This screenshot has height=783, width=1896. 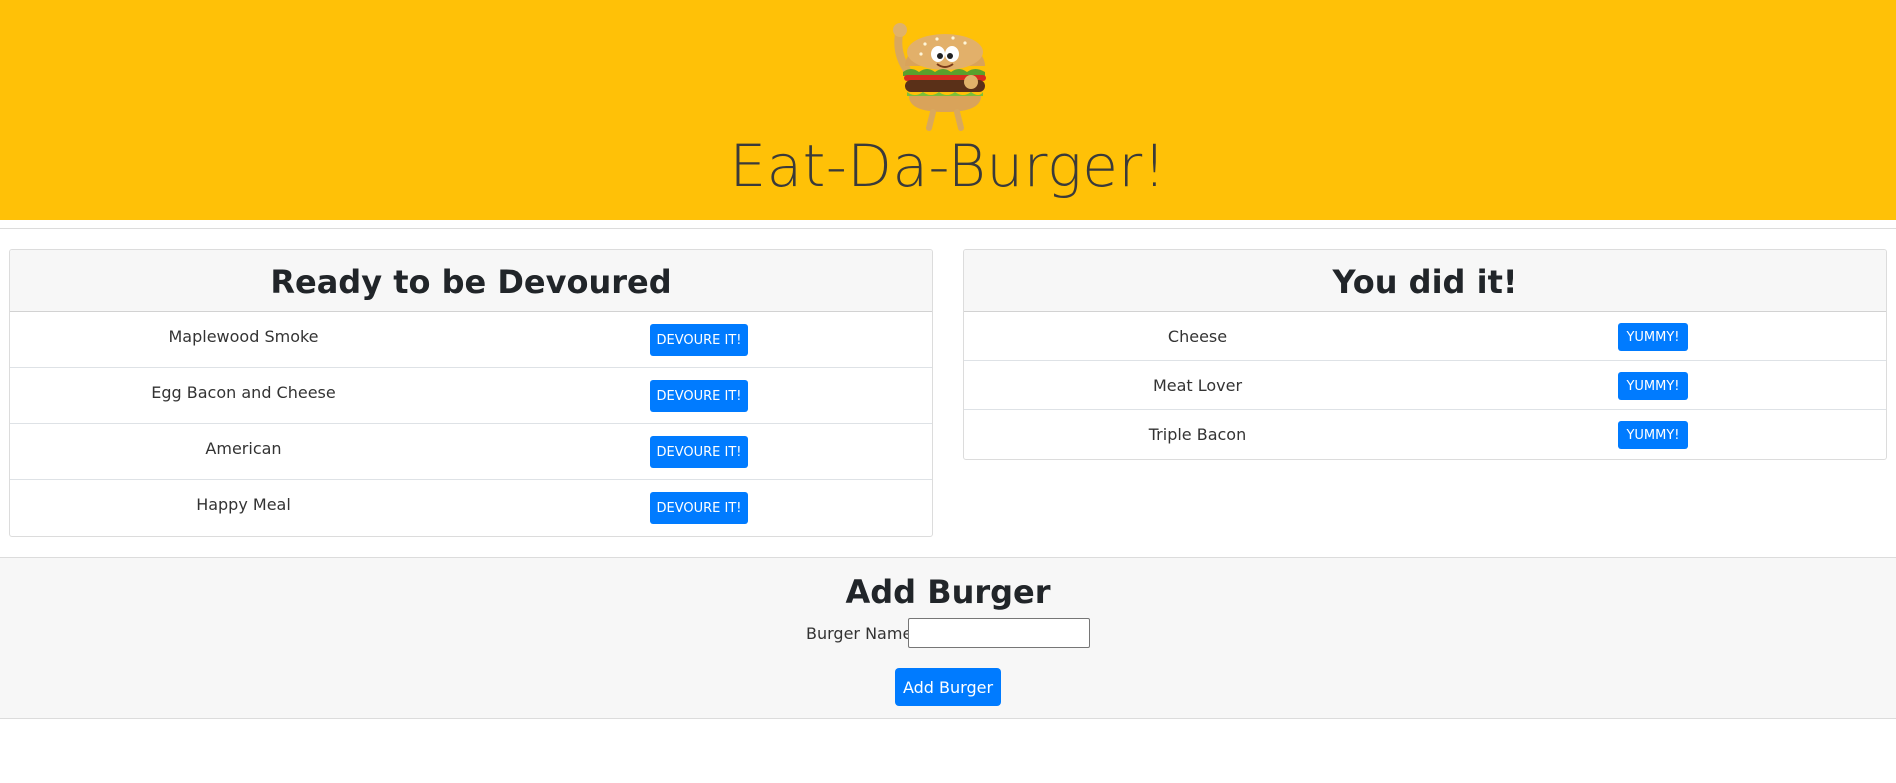 I want to click on burger-name: American, so click(x=243, y=448).